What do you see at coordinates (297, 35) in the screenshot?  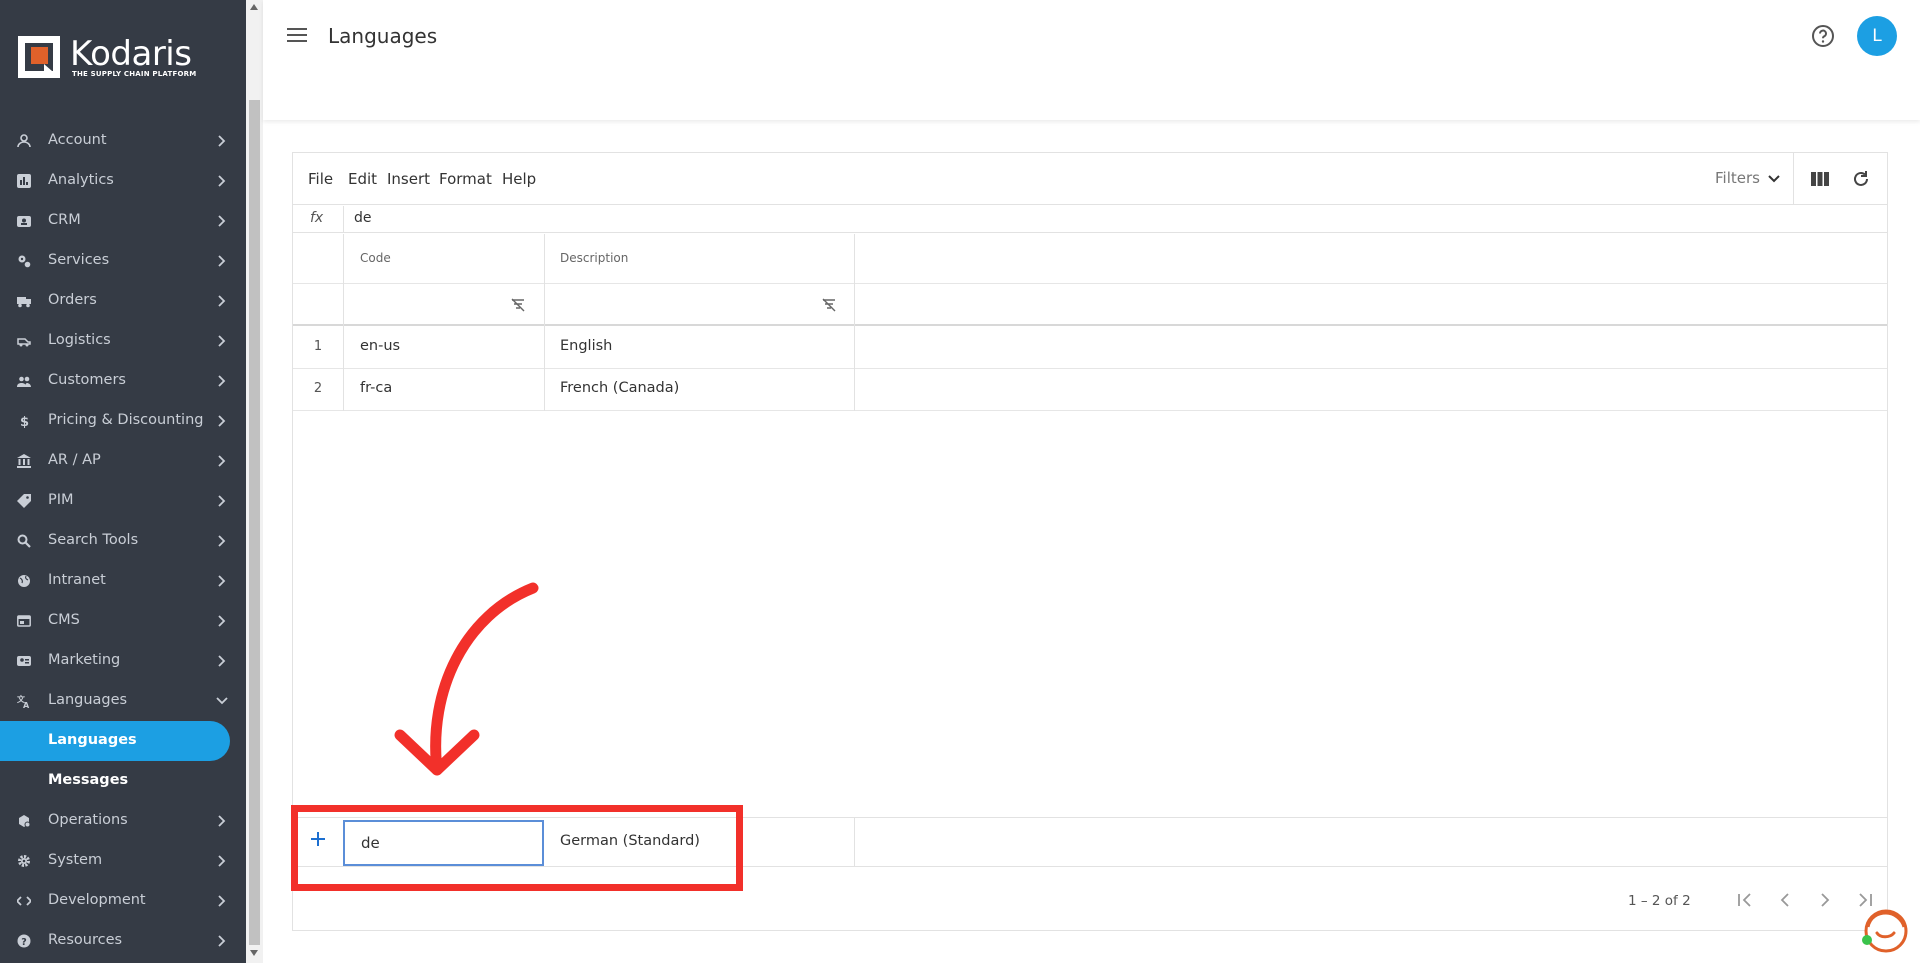 I see `hamburger-menu-icon` at bounding box center [297, 35].